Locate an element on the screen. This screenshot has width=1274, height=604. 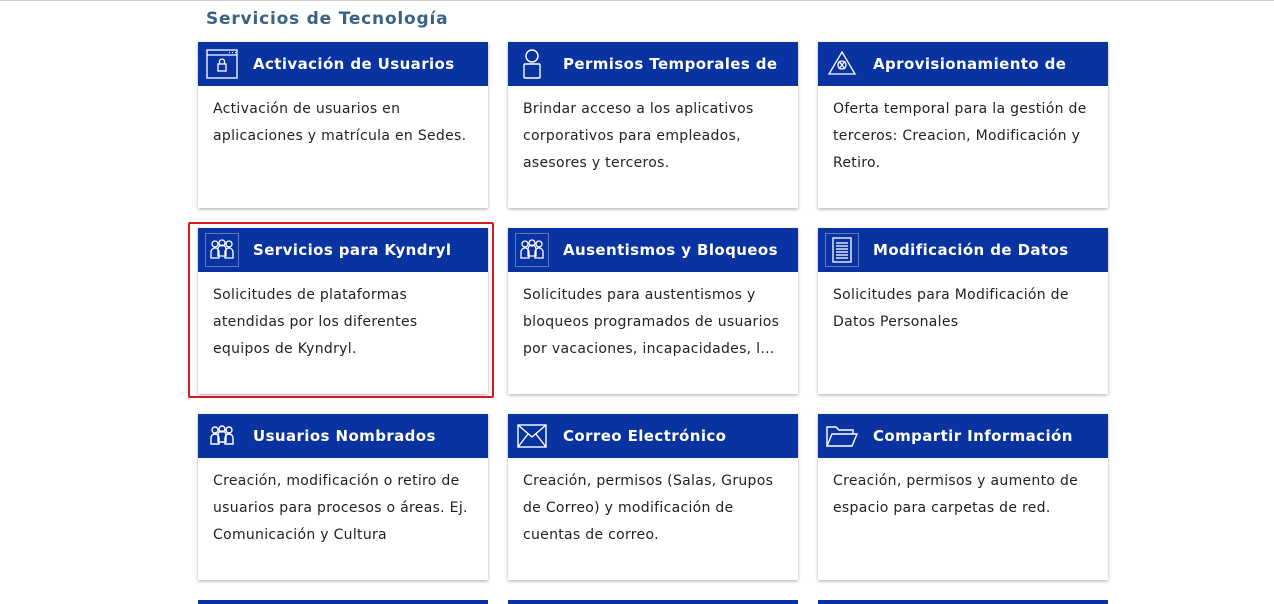
envelope-icon is located at coordinates (532, 436).